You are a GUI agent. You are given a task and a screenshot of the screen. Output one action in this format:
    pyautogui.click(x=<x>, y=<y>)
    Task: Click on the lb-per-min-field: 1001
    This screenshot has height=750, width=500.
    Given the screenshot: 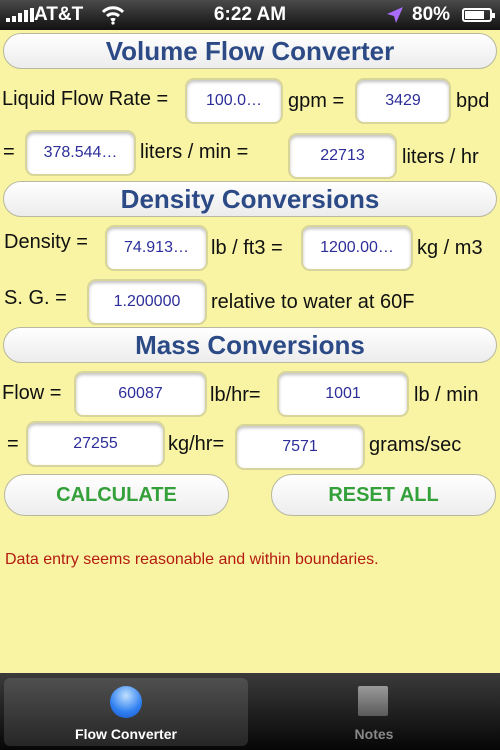 What is the action you would take?
    pyautogui.click(x=343, y=394)
    